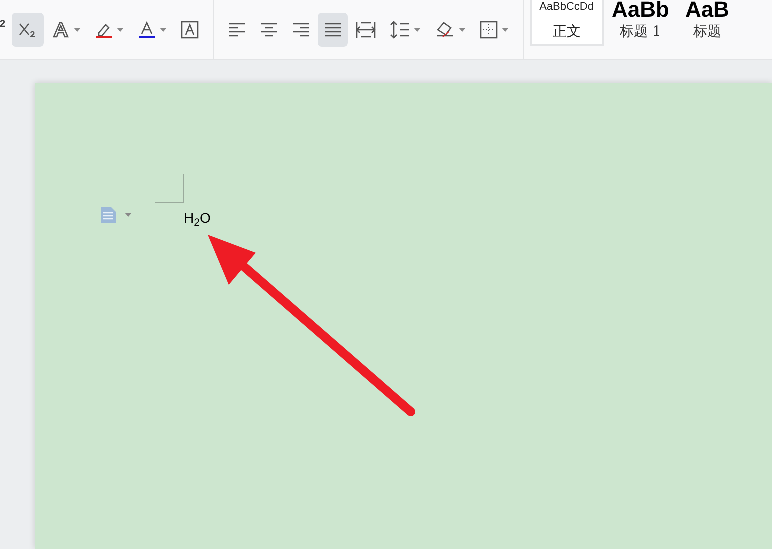 The height and width of the screenshot is (549, 772). What do you see at coordinates (197, 219) in the screenshot?
I see `document-text: H$_{2}$O` at bounding box center [197, 219].